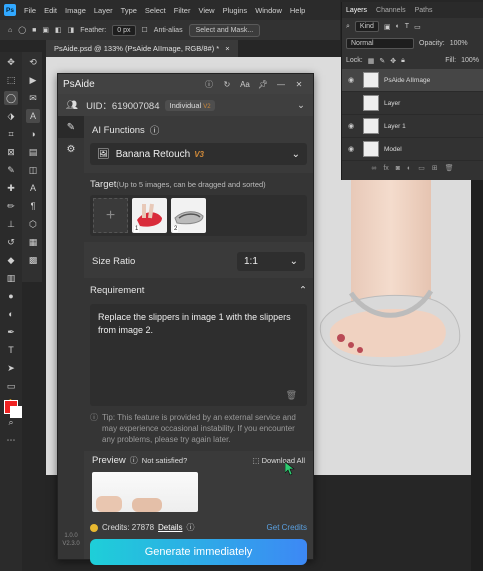 The width and height of the screenshot is (483, 571). What do you see at coordinates (75, 10) in the screenshot?
I see `menu-image: Image` at bounding box center [75, 10].